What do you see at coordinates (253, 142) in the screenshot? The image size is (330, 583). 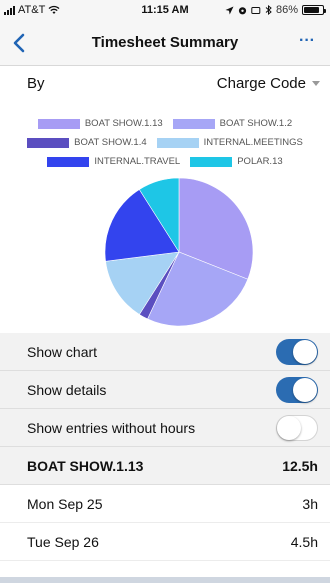 I see `legend-label: INTERNAL.MEETINGS` at bounding box center [253, 142].